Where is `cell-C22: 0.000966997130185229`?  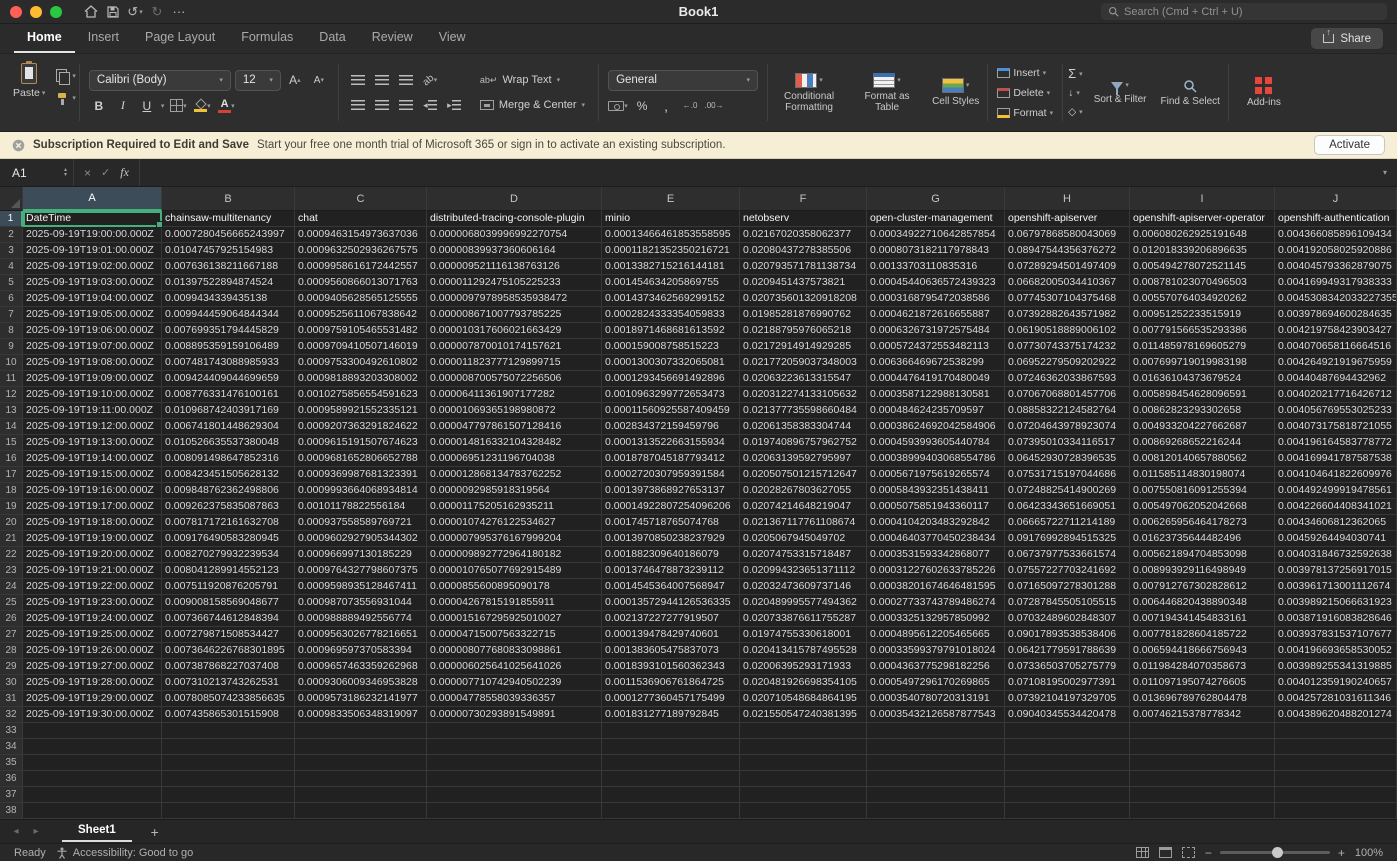
cell-C22: 0.000966997130185229 is located at coordinates (361, 555).